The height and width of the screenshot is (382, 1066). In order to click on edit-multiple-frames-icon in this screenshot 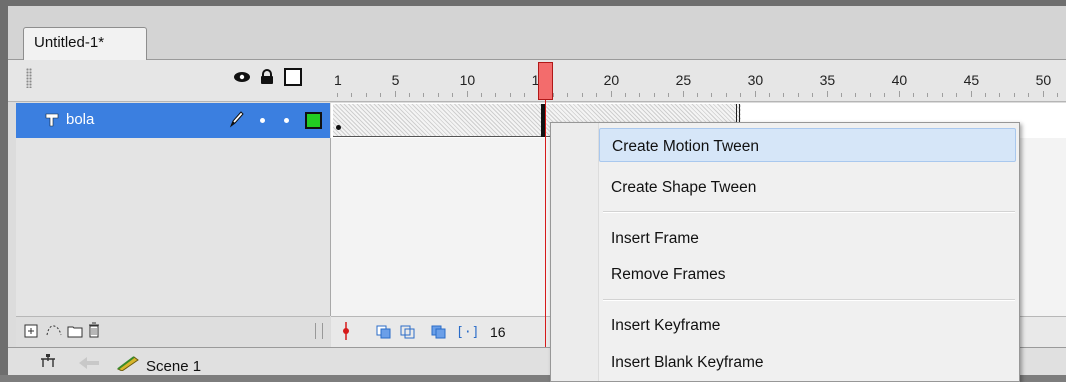, I will do `click(439, 334)`.